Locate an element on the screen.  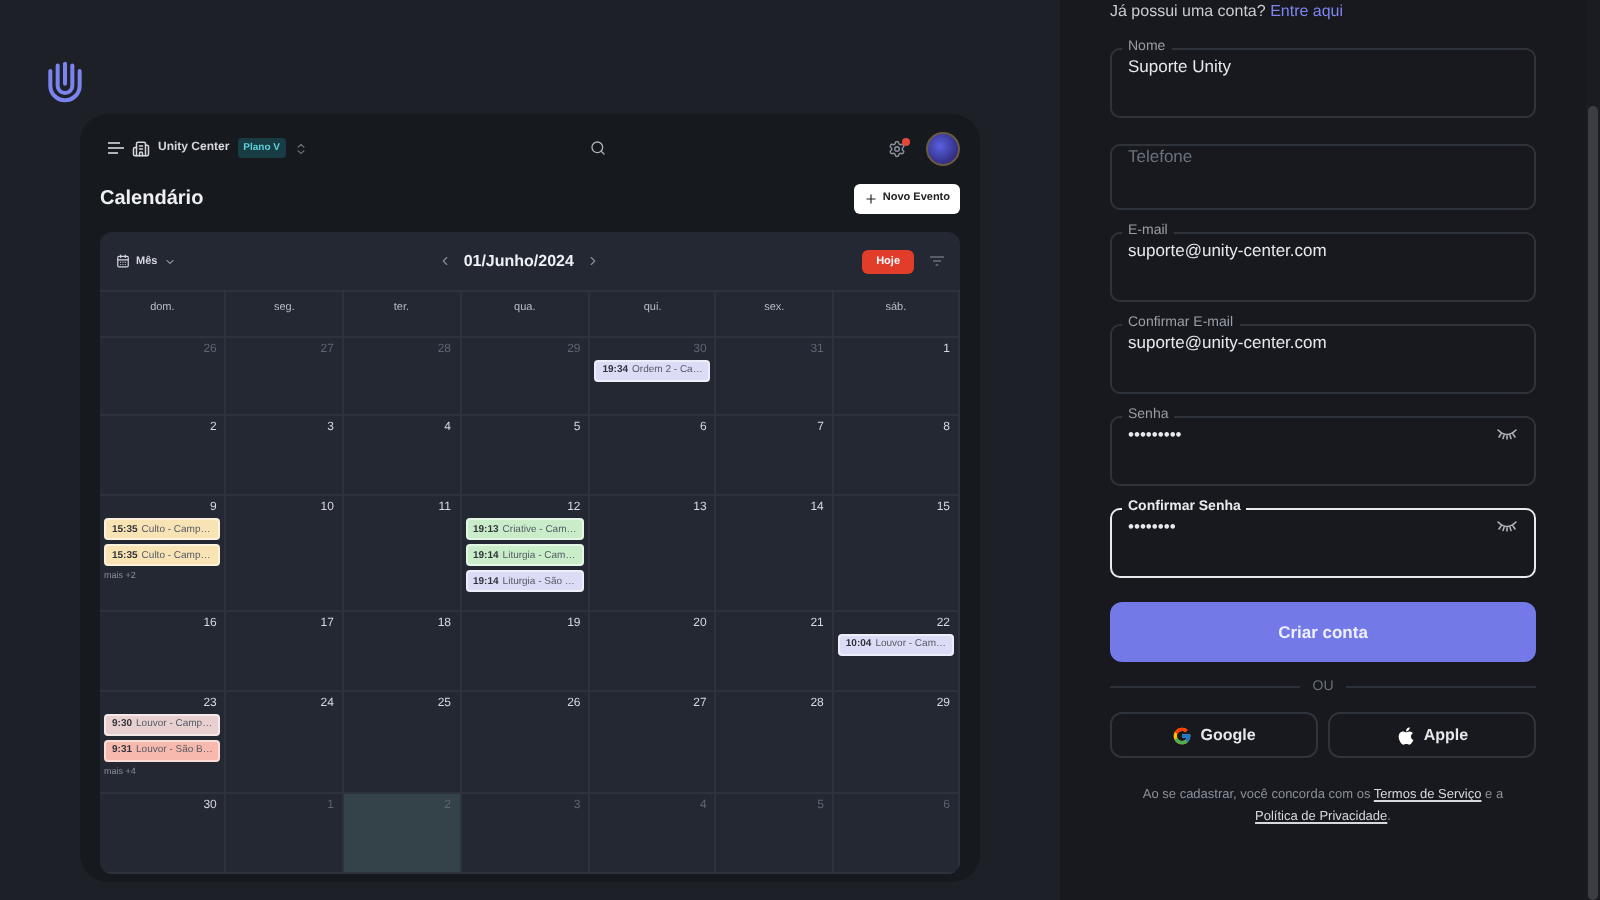
chevron-left-icon is located at coordinates (444, 261).